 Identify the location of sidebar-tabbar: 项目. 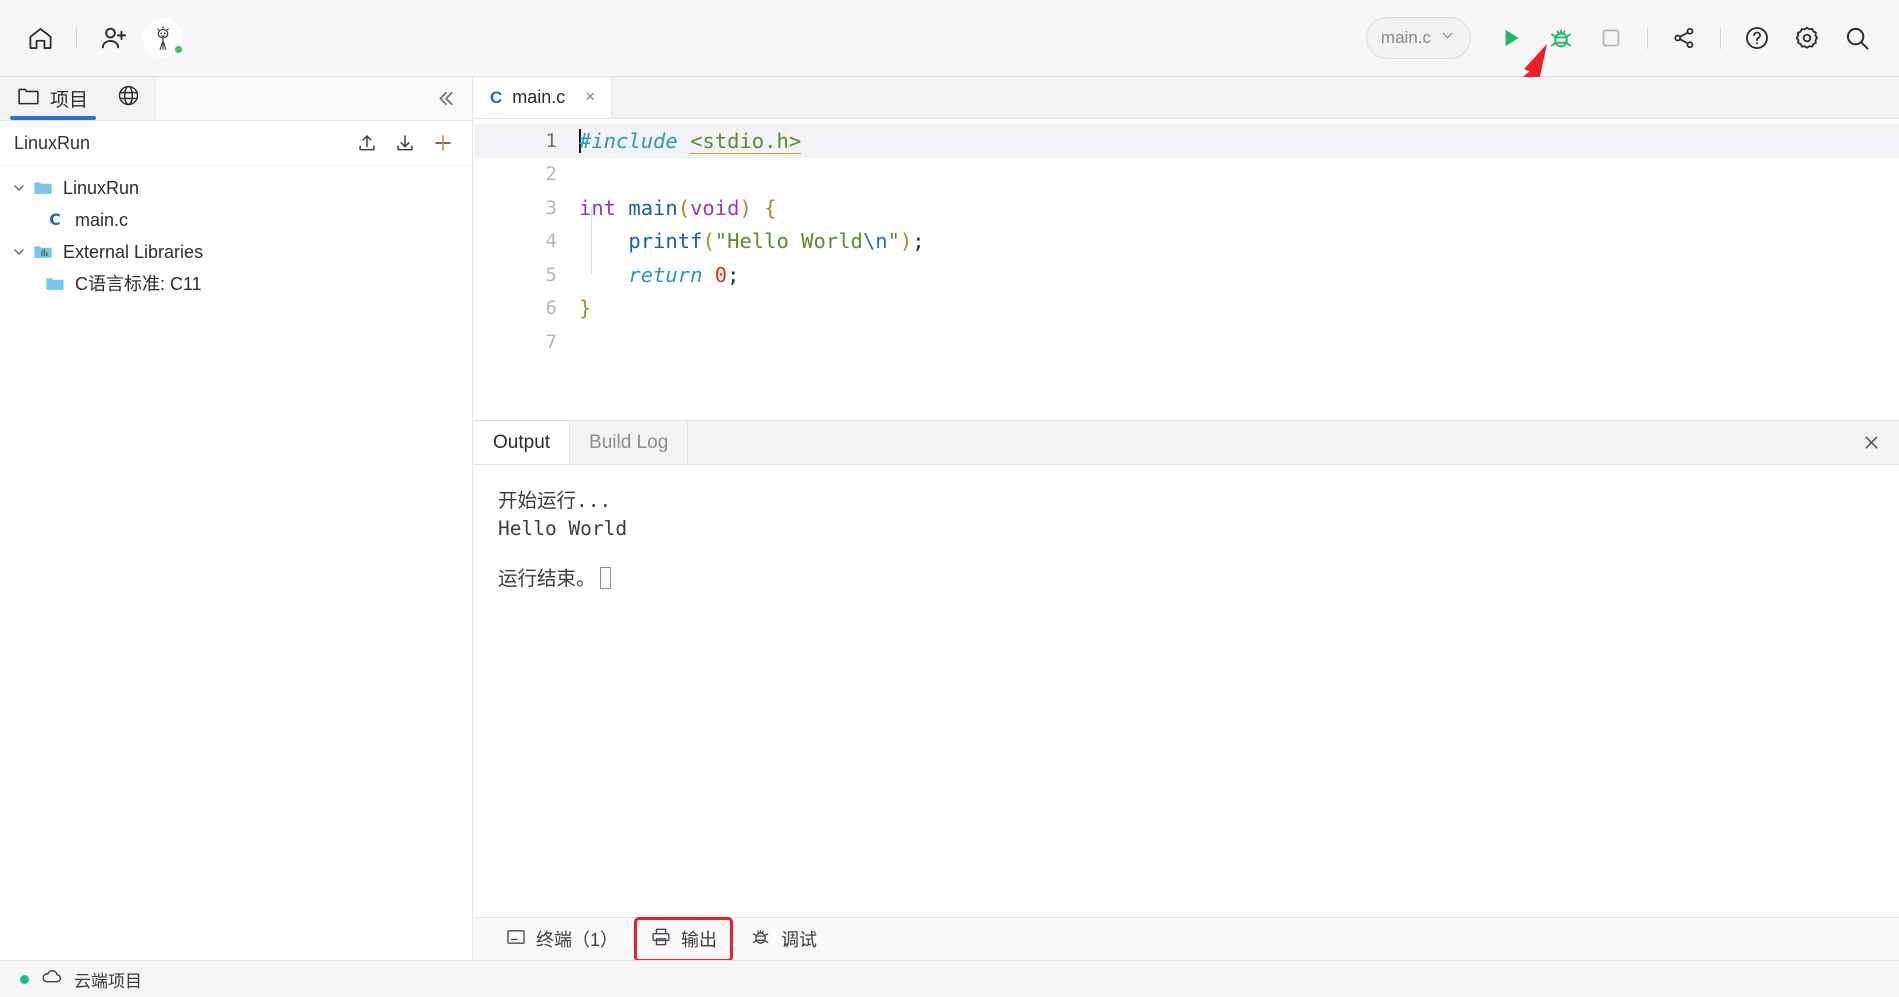
(236, 99).